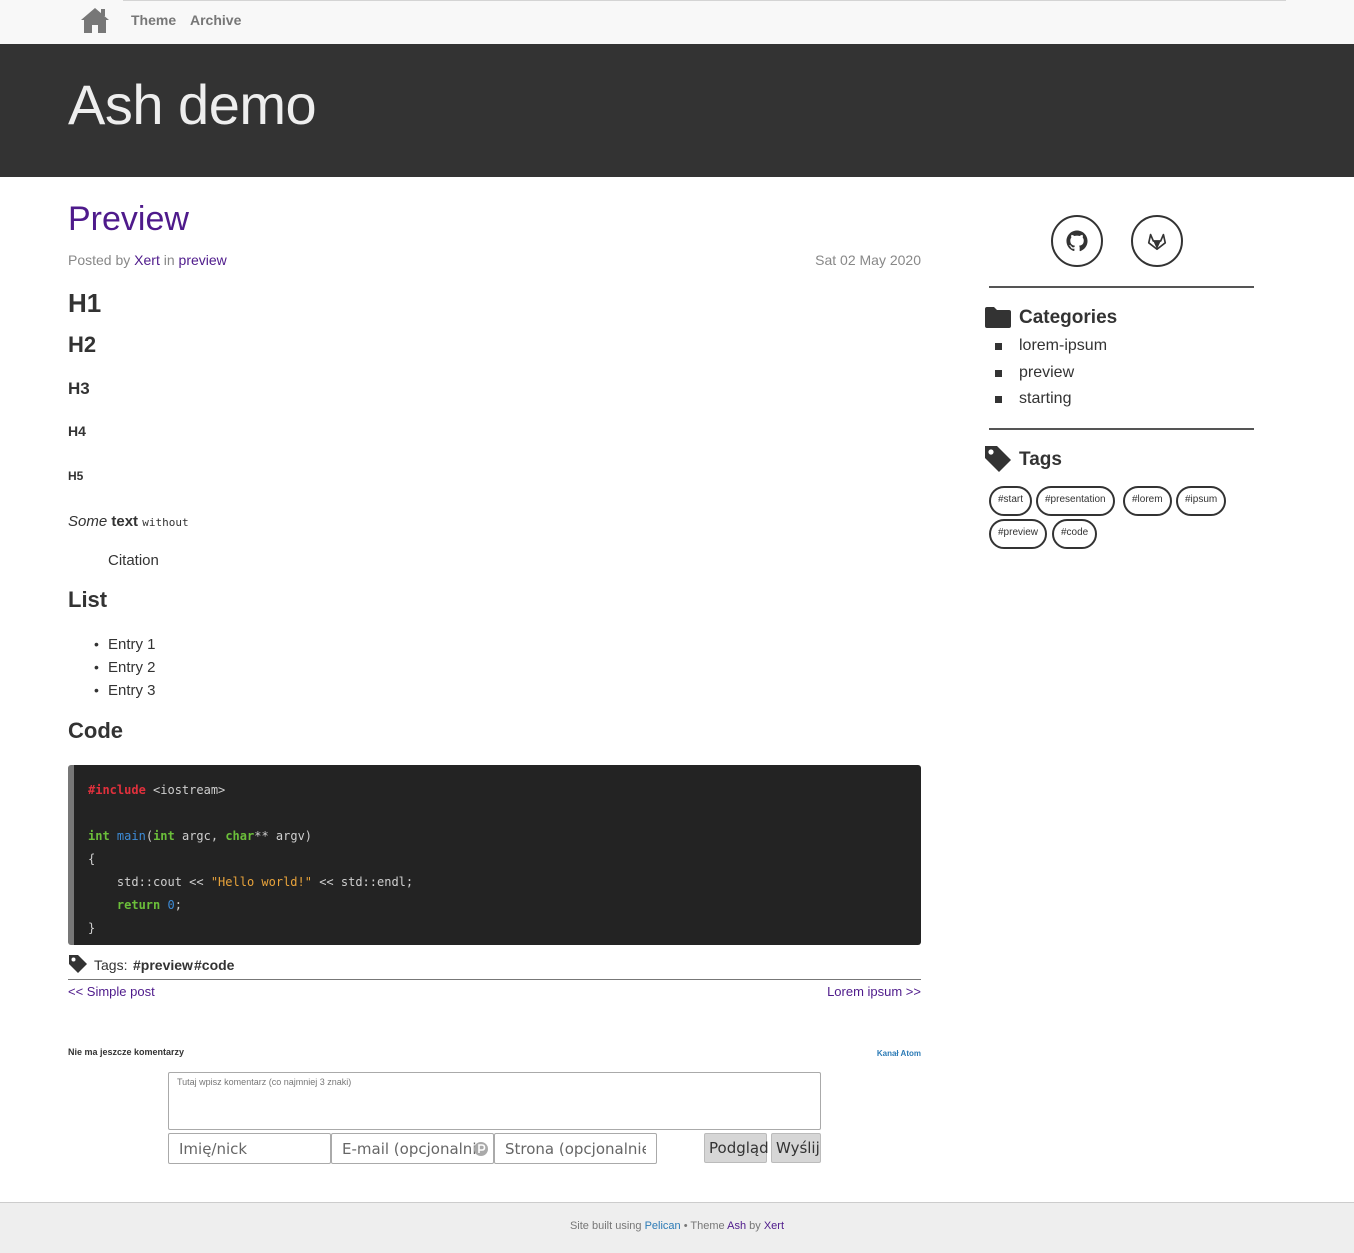 Image resolution: width=1354 pixels, height=1253 pixels. I want to click on xert-link: Xert, so click(774, 1226).